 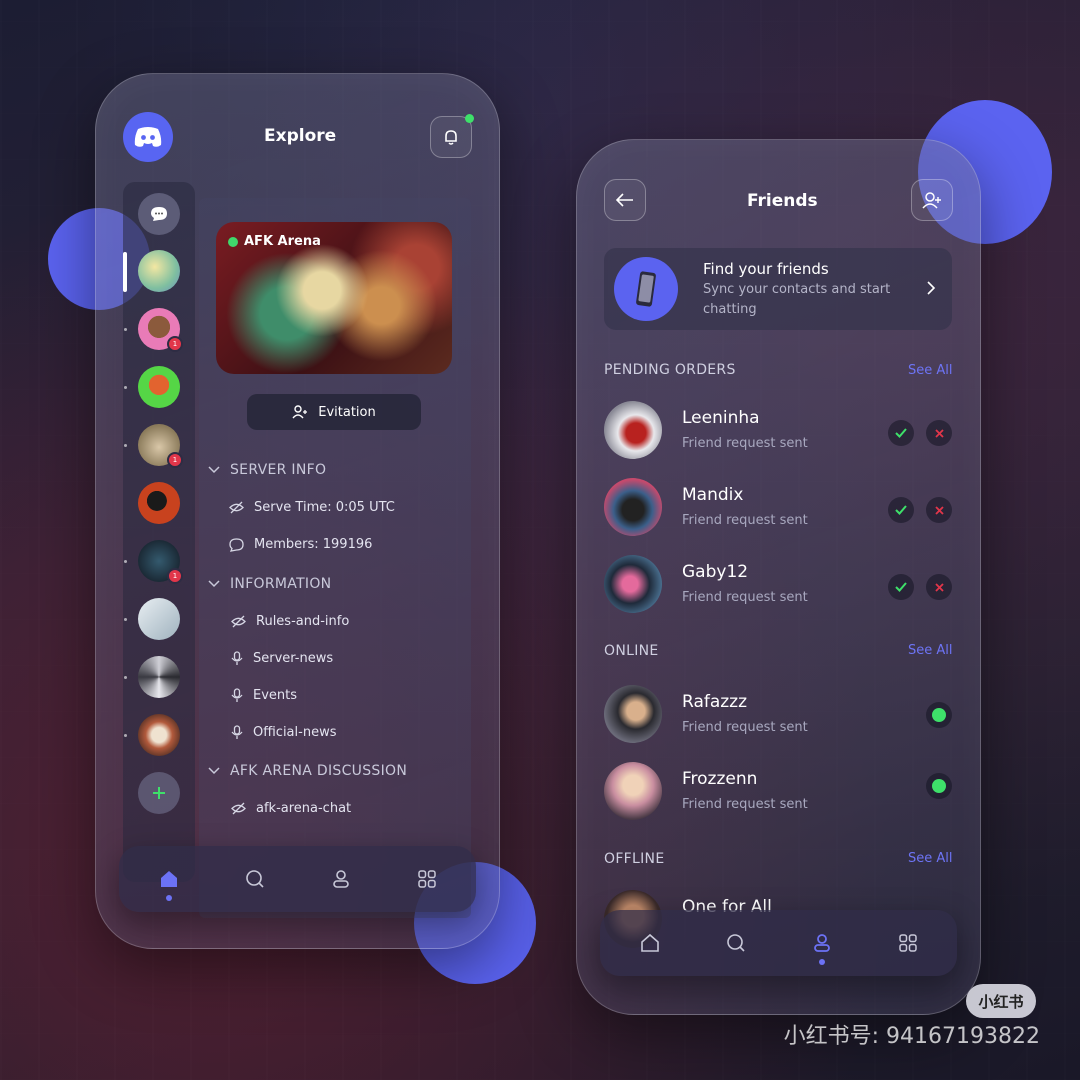 I want to click on server-name-chip: AFK Arena, so click(x=274, y=241).